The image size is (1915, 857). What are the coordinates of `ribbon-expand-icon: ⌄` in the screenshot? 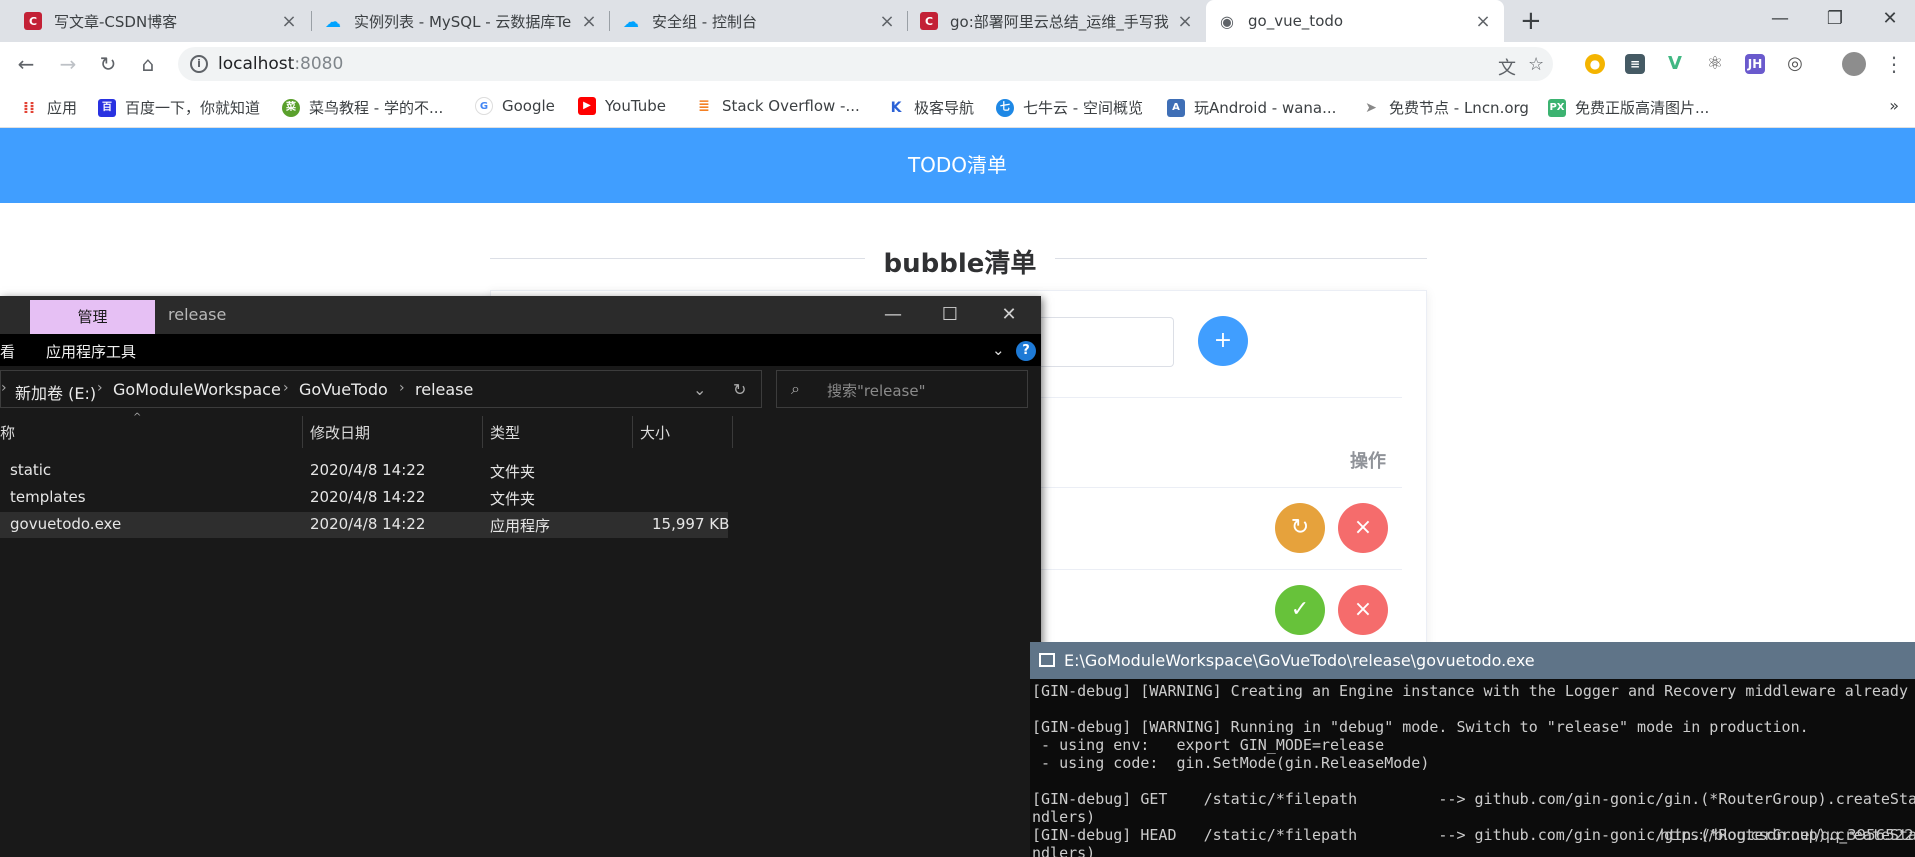 It's located at (998, 350).